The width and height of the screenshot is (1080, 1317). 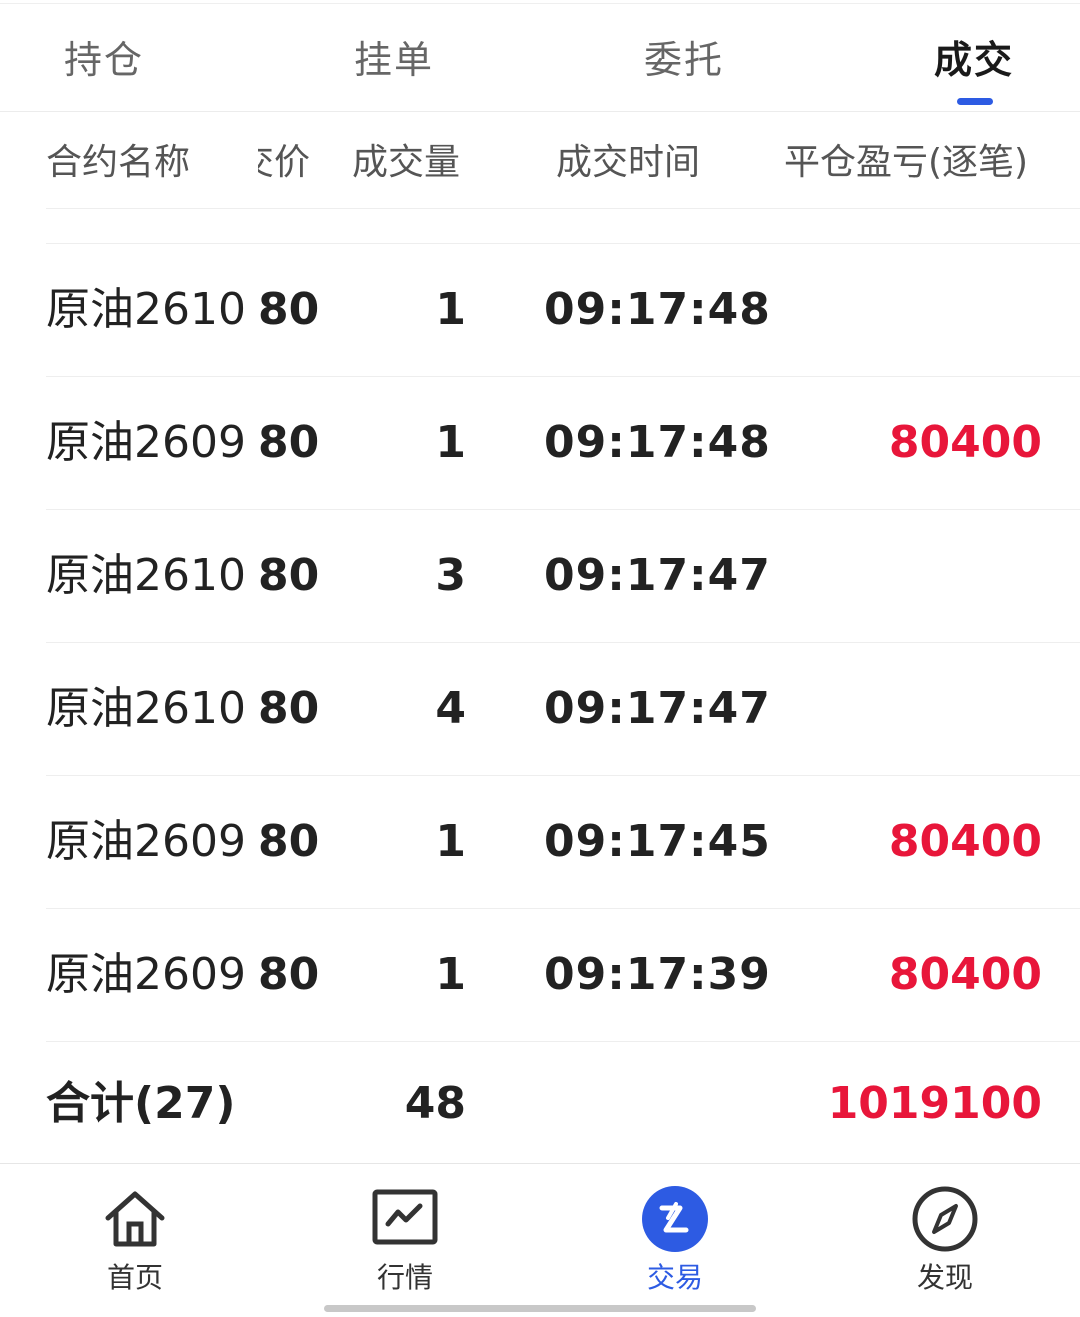 What do you see at coordinates (134, 1277) in the screenshot?
I see `nav-home-label: 首页` at bounding box center [134, 1277].